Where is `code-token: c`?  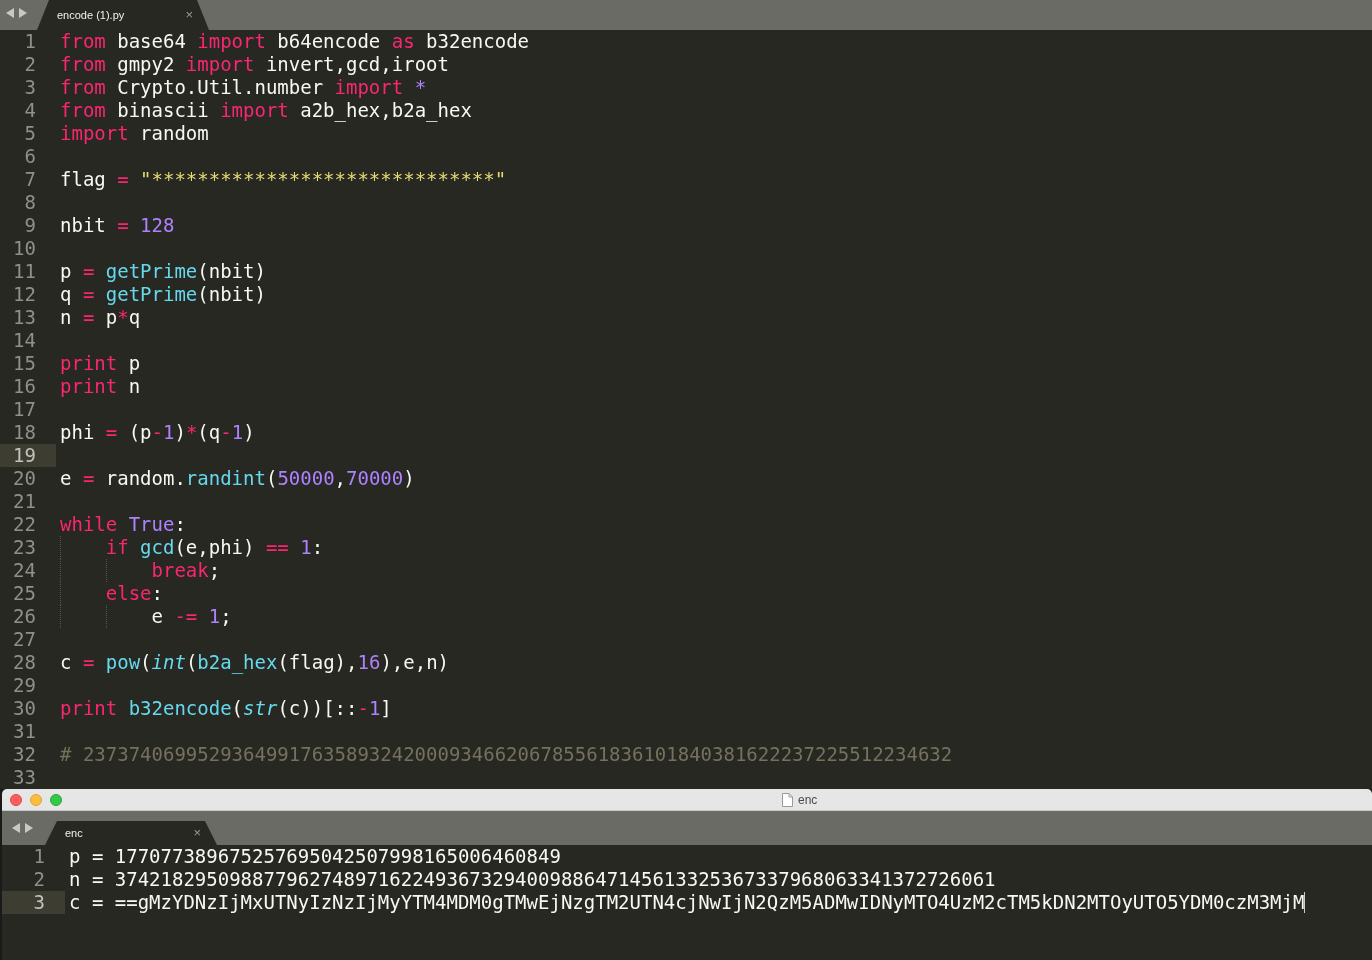
code-token: c is located at coordinates (66, 662).